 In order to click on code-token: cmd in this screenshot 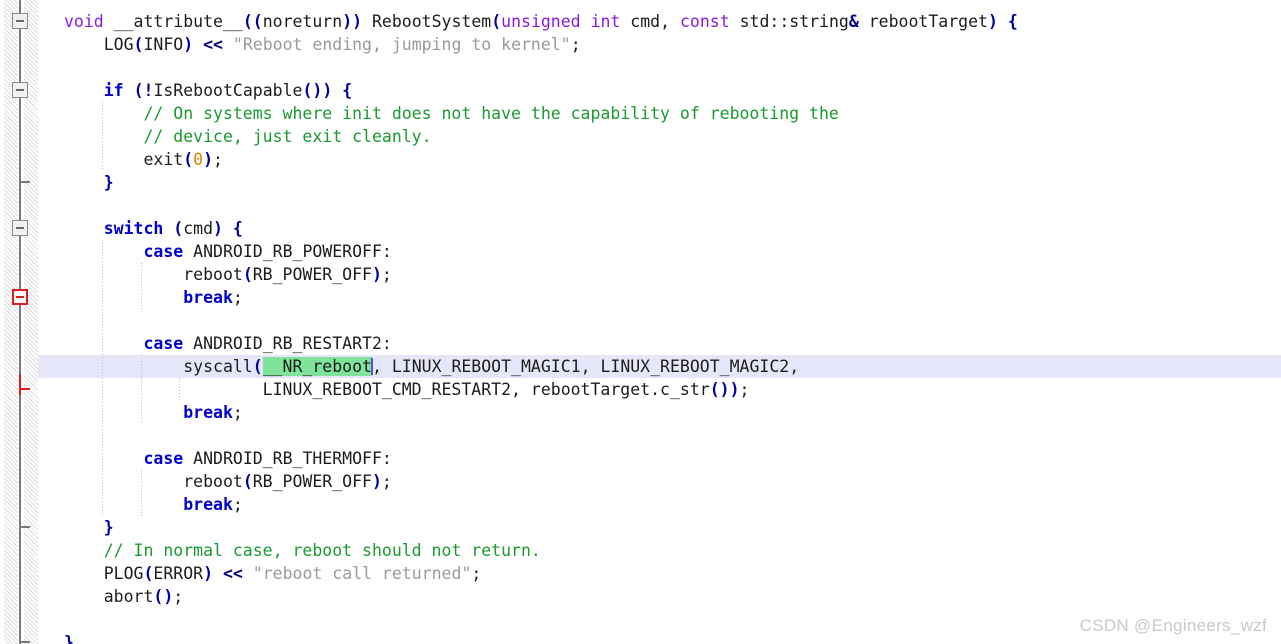, I will do `click(198, 228)`.